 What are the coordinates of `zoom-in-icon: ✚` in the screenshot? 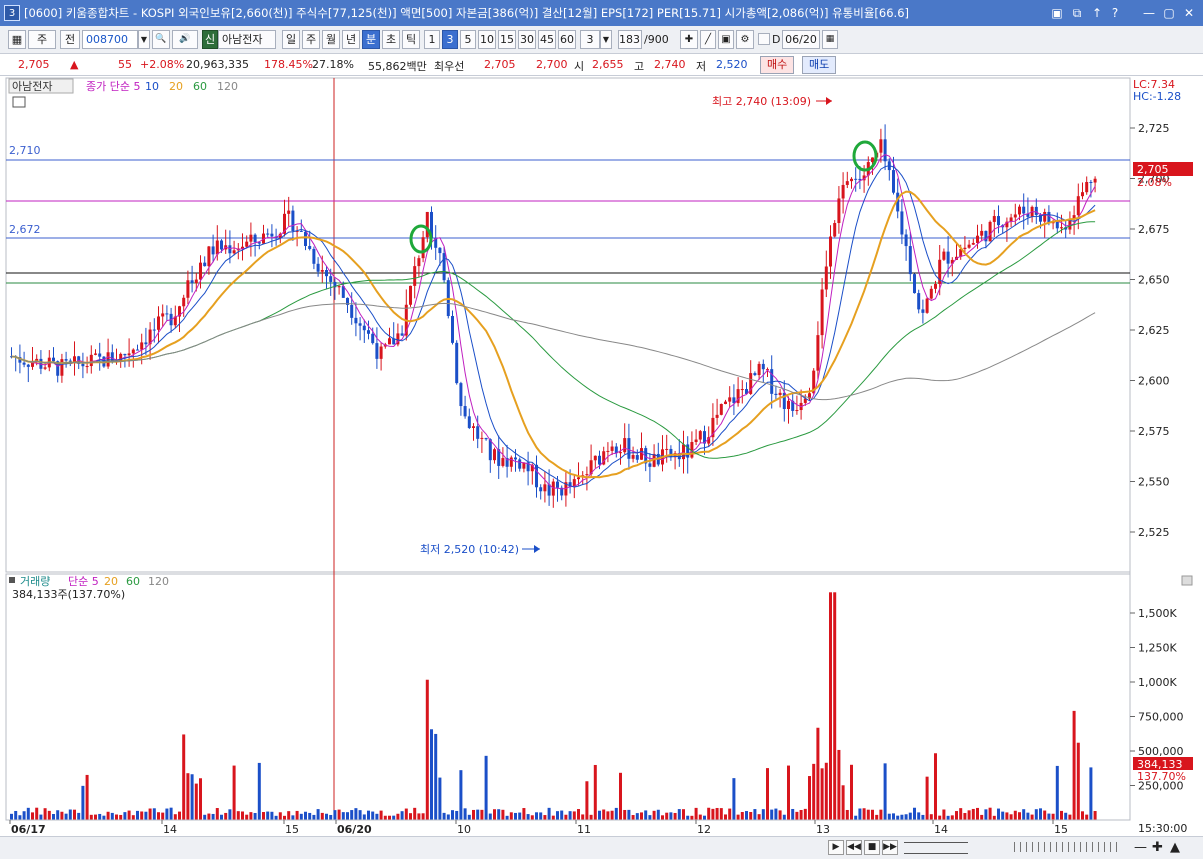 It's located at (1157, 847).